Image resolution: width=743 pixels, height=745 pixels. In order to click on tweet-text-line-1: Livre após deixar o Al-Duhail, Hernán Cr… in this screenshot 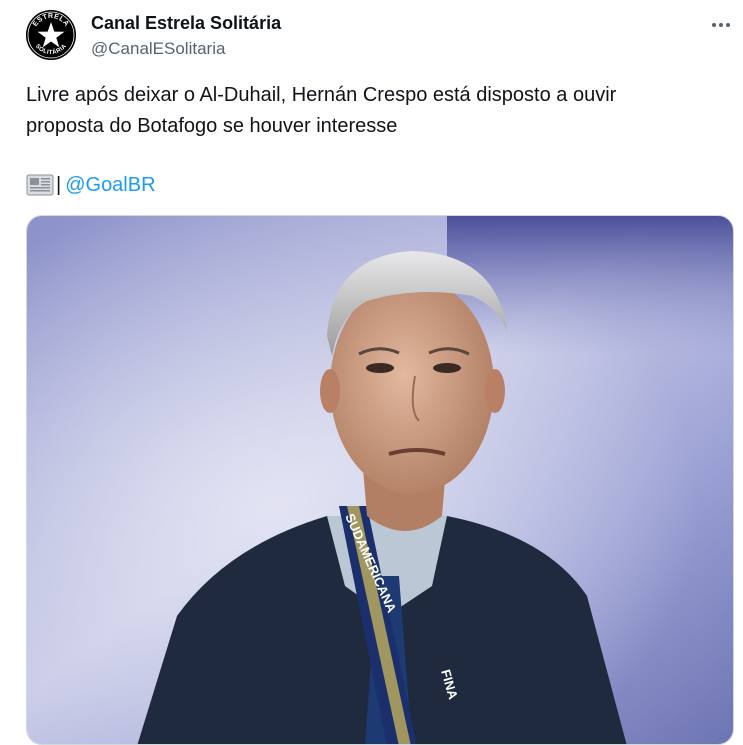, I will do `click(321, 95)`.